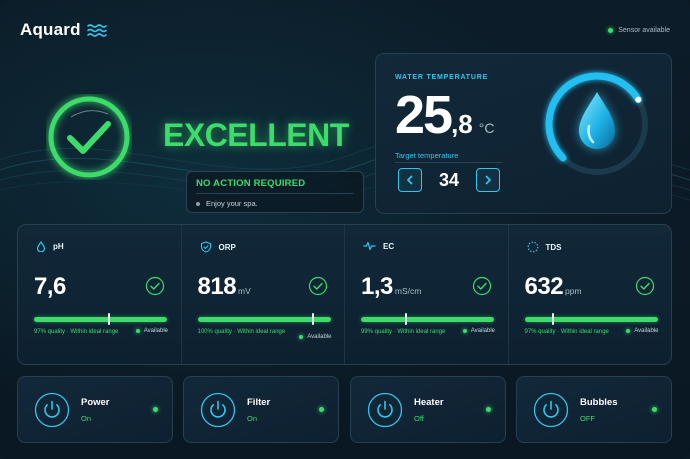  I want to click on logo: Aquard, so click(63, 30).